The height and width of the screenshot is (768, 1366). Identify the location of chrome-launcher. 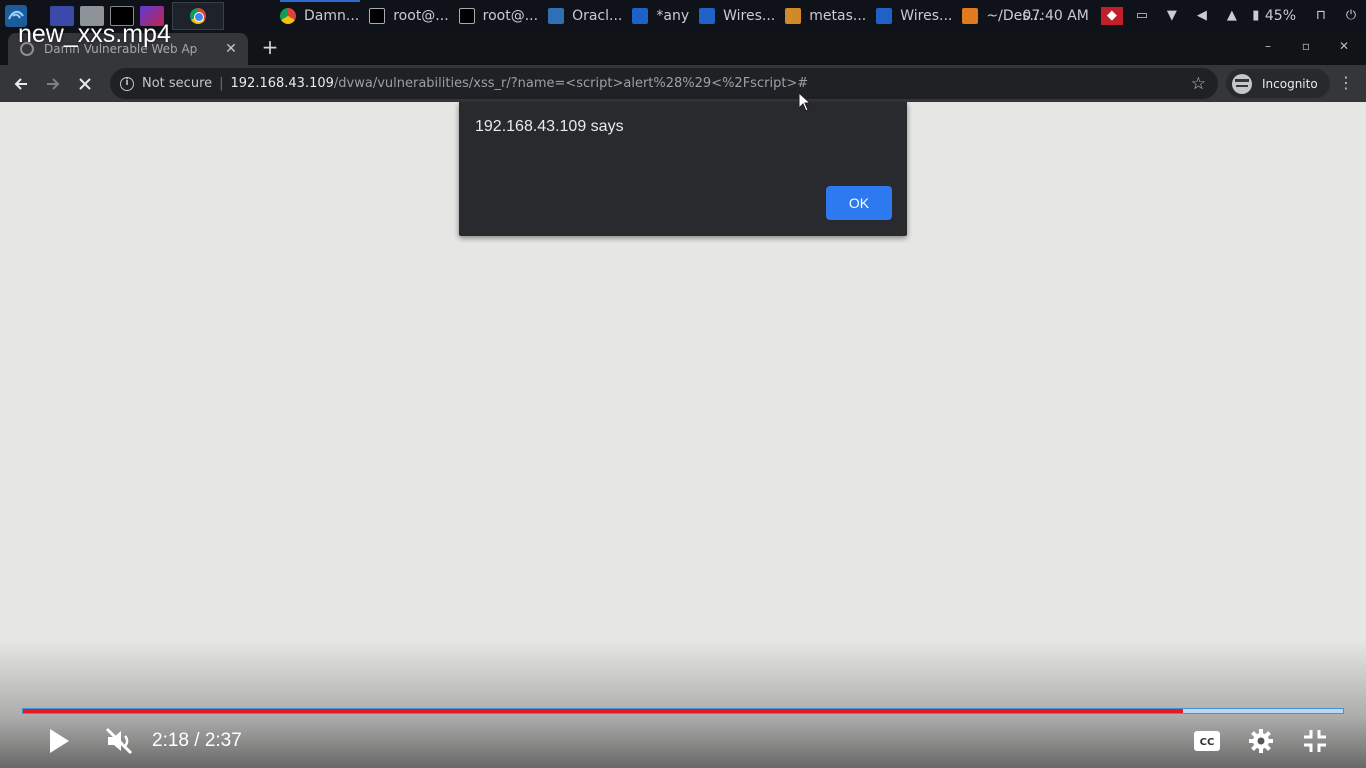
(198, 15).